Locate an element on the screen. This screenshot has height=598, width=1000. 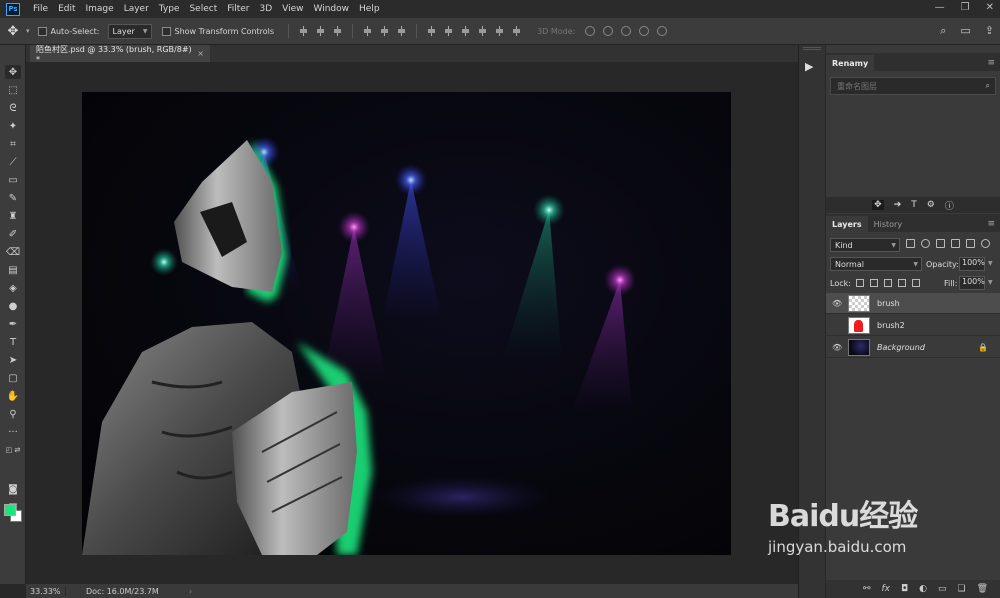
type-tool-icon: T is located at coordinates (13, 342).